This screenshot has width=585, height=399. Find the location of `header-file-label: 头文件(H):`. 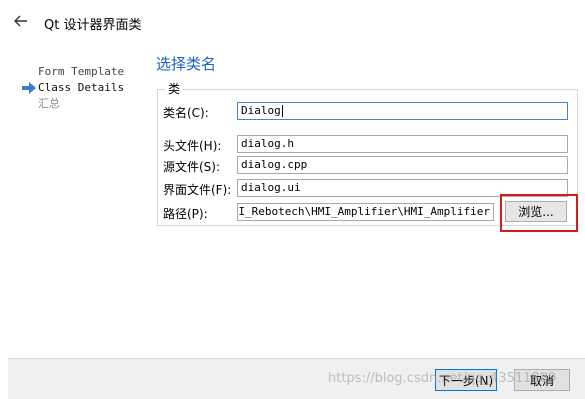

header-file-label: 头文件(H): is located at coordinates (192, 146).